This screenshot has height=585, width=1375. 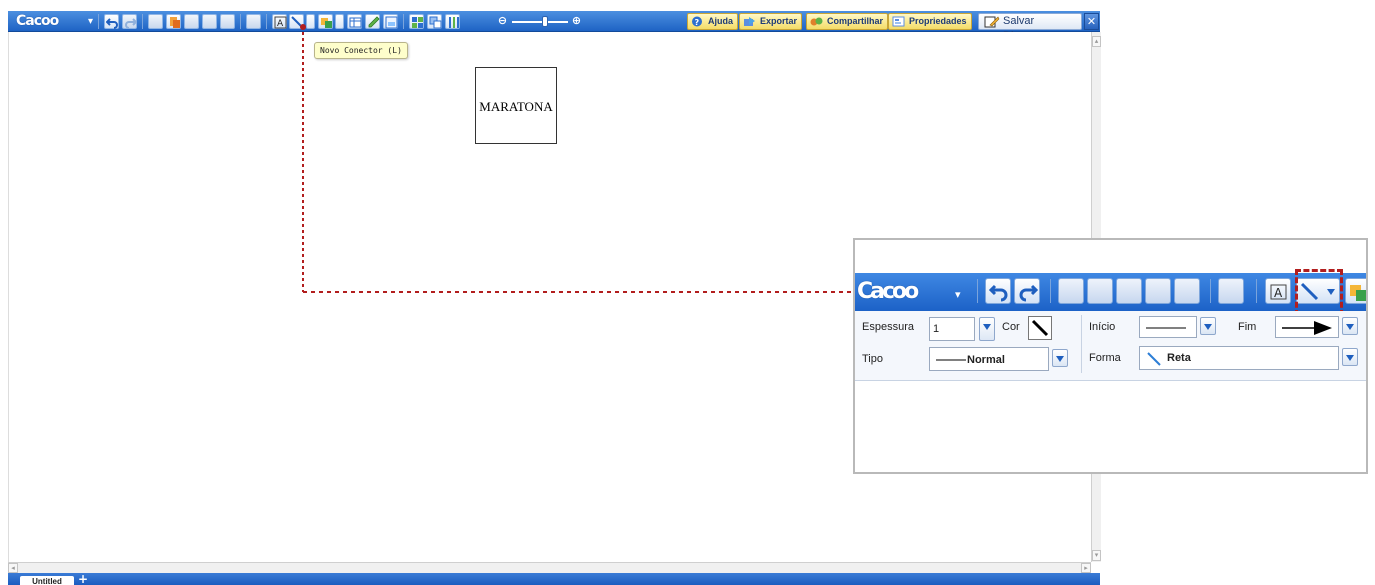 I want to click on thickness-value: 1, so click(x=936, y=329).